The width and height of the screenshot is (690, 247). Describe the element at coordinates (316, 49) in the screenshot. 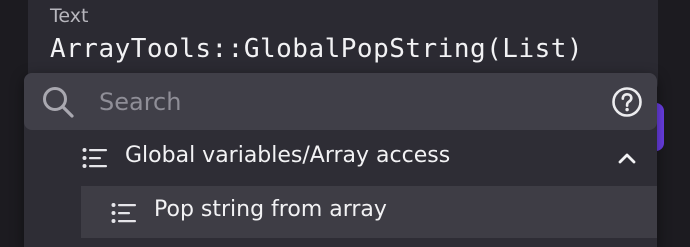

I see `text-field-value: ArrayTools::GlobalPopString(List)` at that location.